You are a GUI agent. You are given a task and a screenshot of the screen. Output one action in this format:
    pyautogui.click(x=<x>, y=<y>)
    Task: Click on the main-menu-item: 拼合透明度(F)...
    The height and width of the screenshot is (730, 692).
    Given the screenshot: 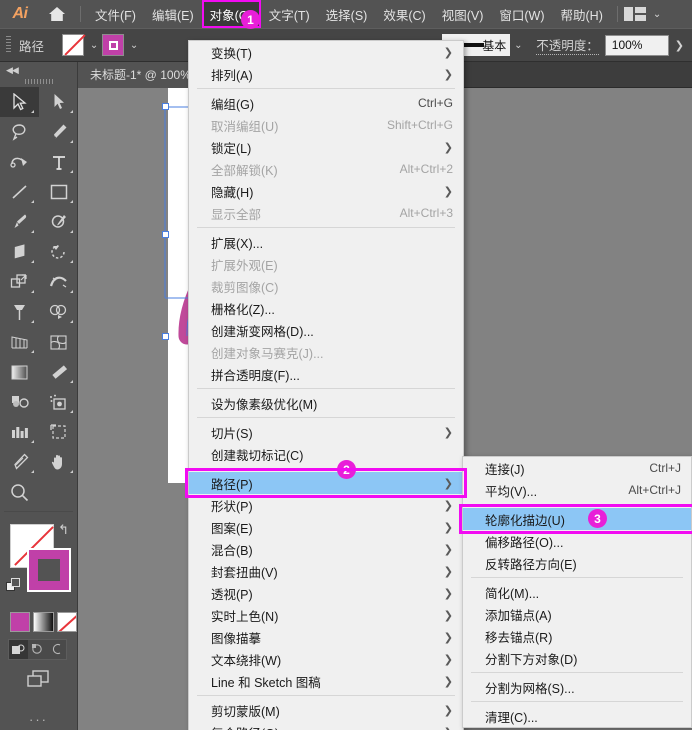 What is the action you would take?
    pyautogui.click(x=326, y=374)
    